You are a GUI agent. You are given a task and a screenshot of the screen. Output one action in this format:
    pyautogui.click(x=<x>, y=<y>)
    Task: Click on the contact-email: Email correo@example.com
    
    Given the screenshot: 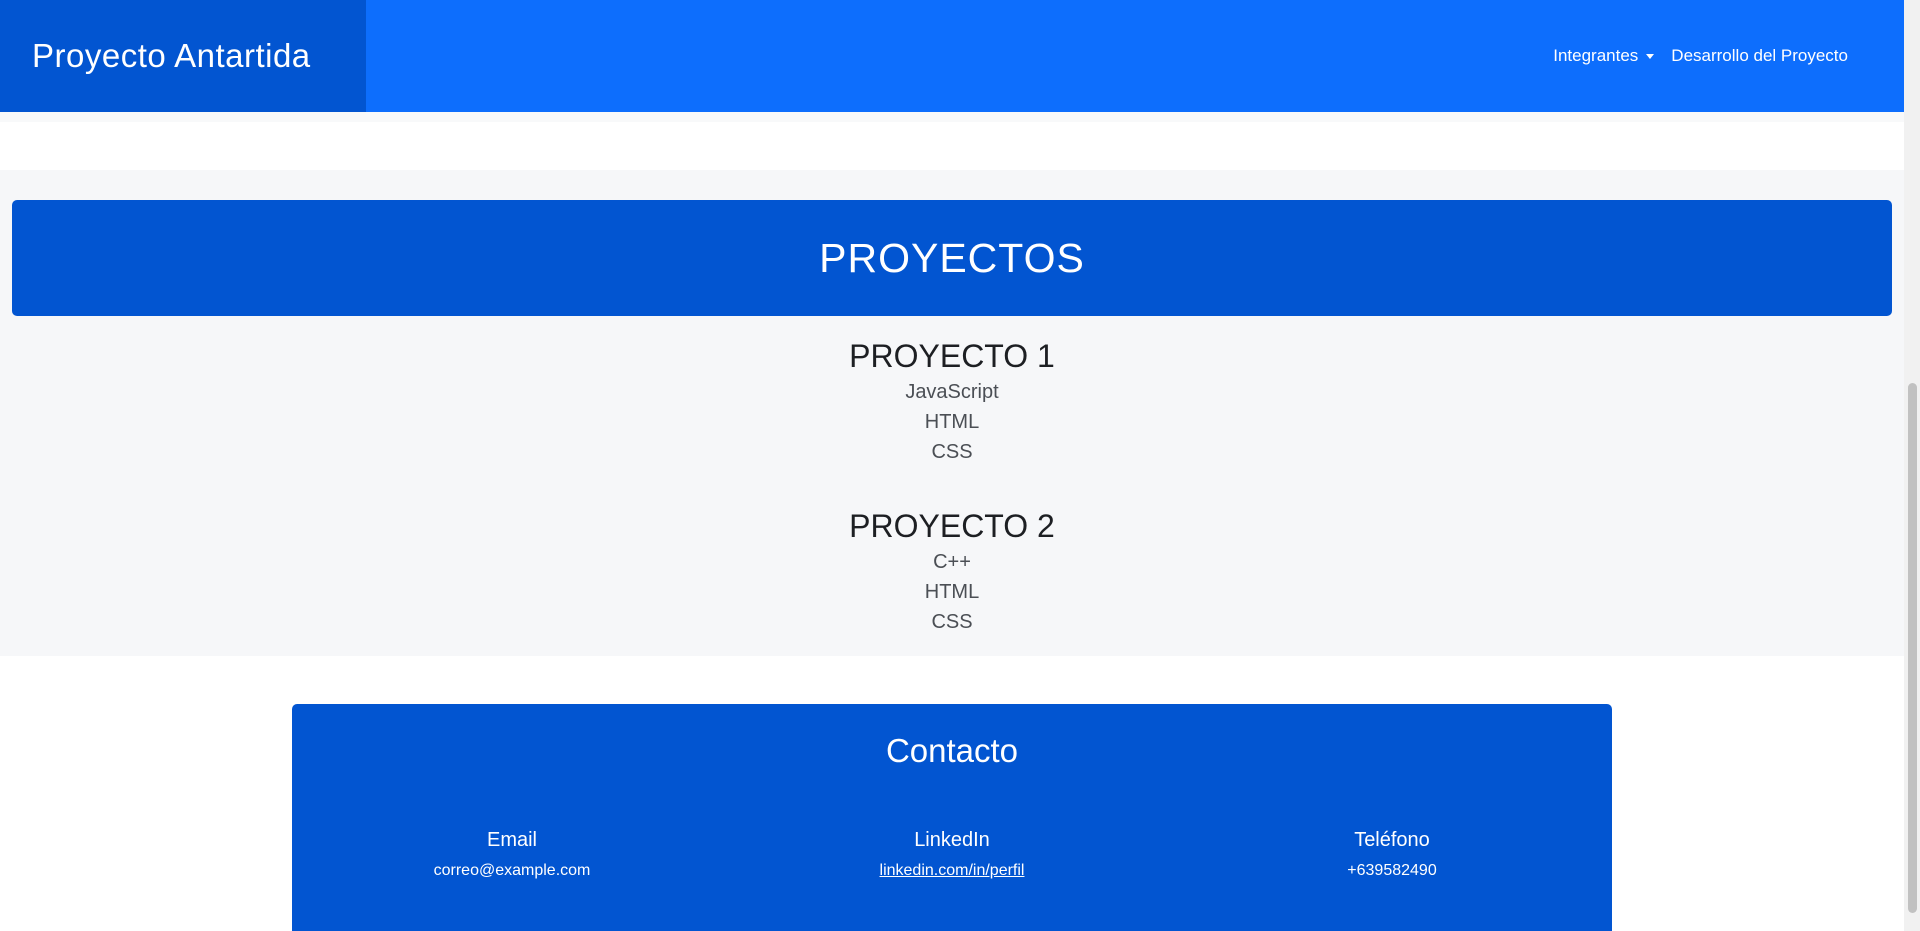 What is the action you would take?
    pyautogui.click(x=512, y=853)
    